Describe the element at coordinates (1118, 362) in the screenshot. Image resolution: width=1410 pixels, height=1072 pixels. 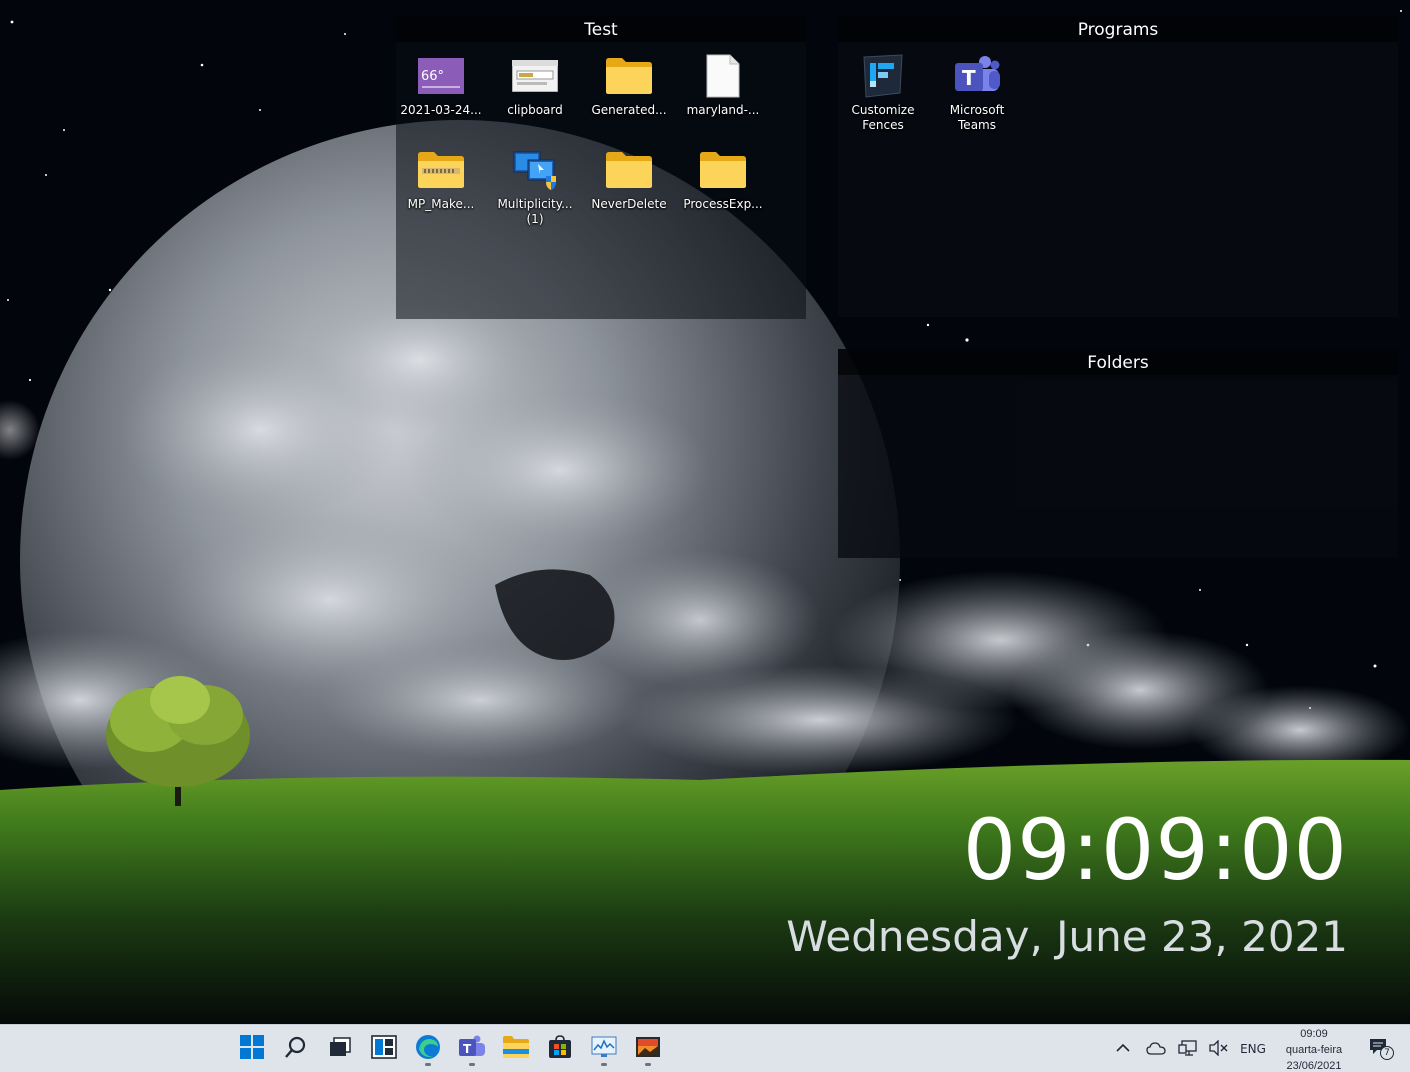
I see `fence-title: Folders` at that location.